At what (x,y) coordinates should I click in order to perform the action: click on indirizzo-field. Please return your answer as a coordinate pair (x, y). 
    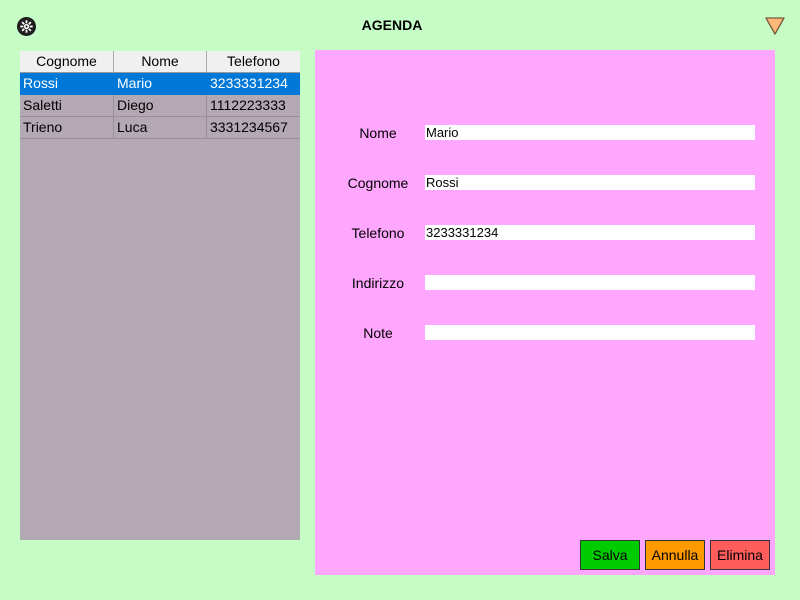
    Looking at the image, I should click on (590, 282).